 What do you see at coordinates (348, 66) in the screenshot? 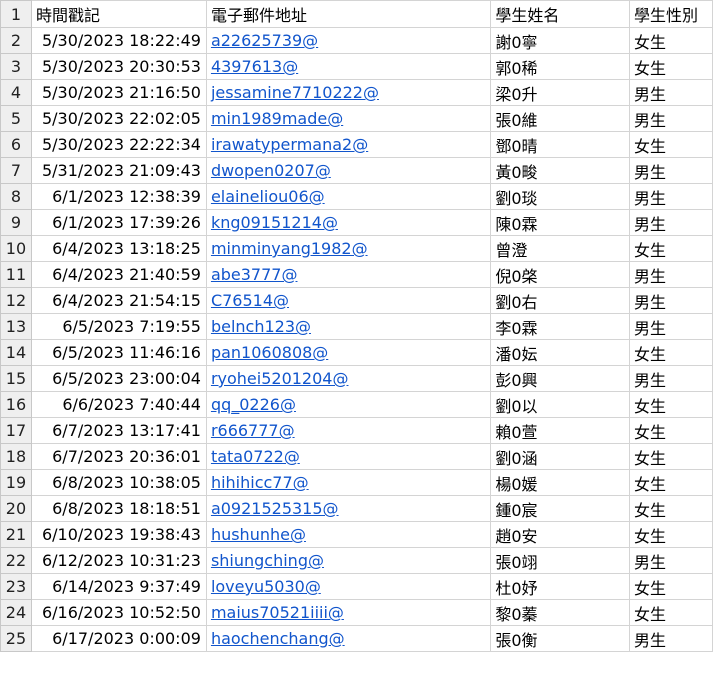
I see `email-cell: 4397613@` at bounding box center [348, 66].